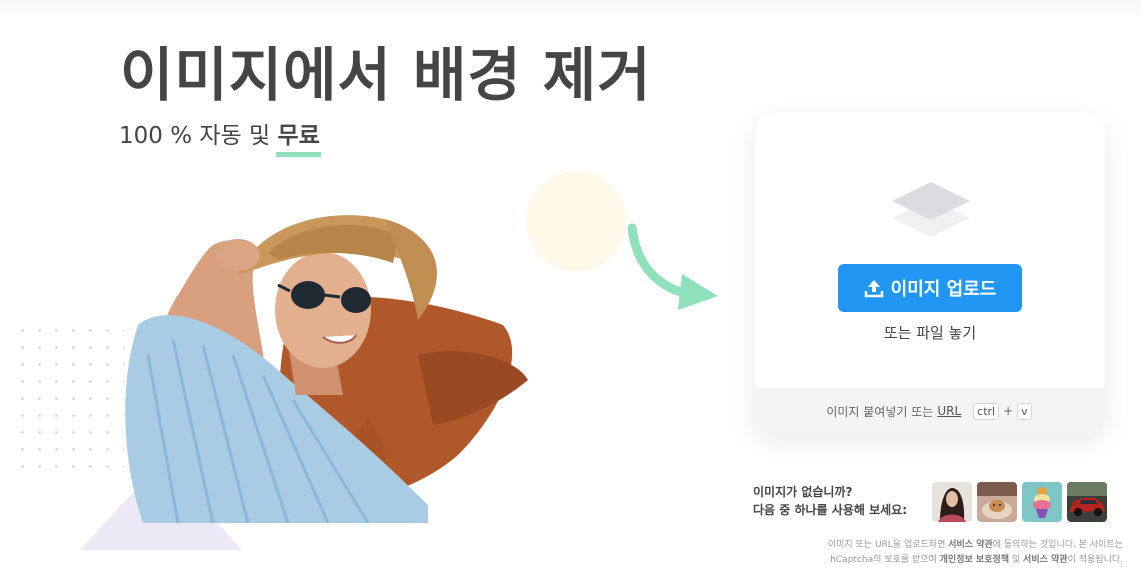 The width and height of the screenshot is (1141, 587). Describe the element at coordinates (672, 266) in the screenshot. I see `arrow-icon` at that location.